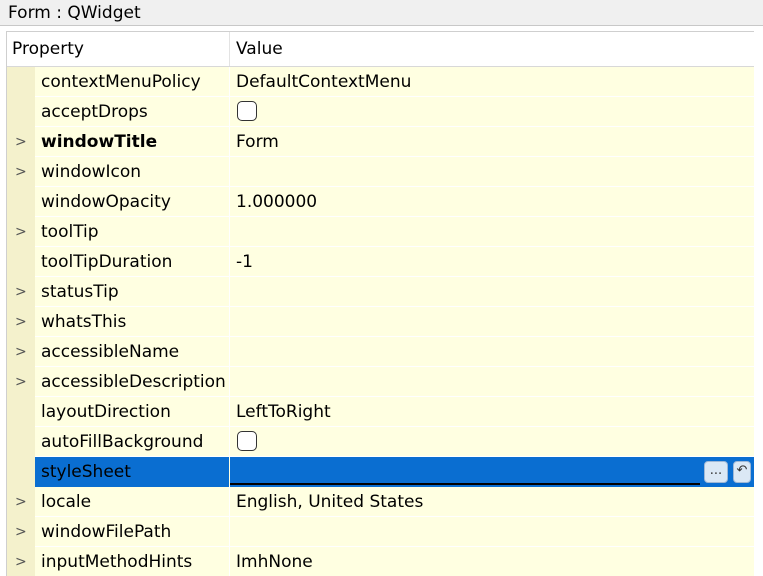 The height and width of the screenshot is (576, 763). What do you see at coordinates (380, 382) in the screenshot?
I see `property-row-accessibleDescription: > accessibleDescription` at bounding box center [380, 382].